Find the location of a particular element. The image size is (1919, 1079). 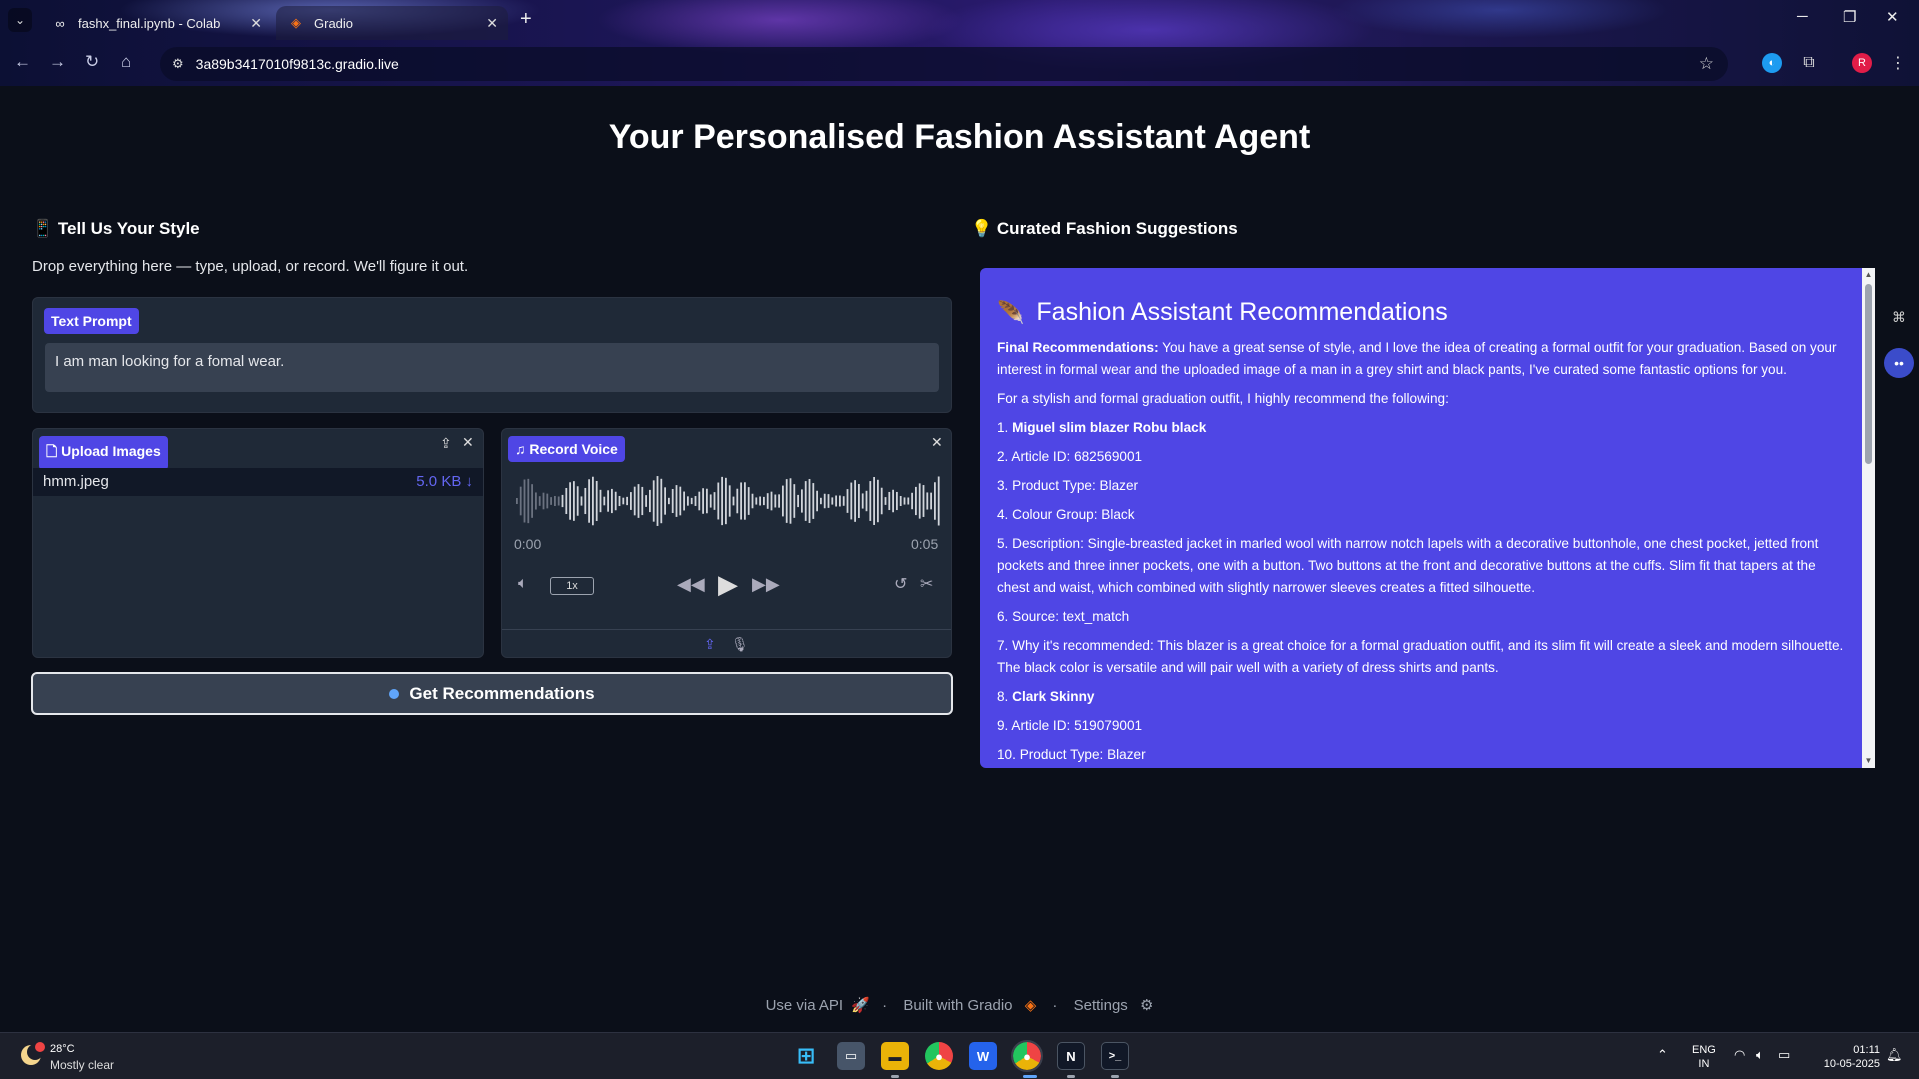

built-with-gradio-link: Built with Gradio ◈ is located at coordinates (969, 1005).